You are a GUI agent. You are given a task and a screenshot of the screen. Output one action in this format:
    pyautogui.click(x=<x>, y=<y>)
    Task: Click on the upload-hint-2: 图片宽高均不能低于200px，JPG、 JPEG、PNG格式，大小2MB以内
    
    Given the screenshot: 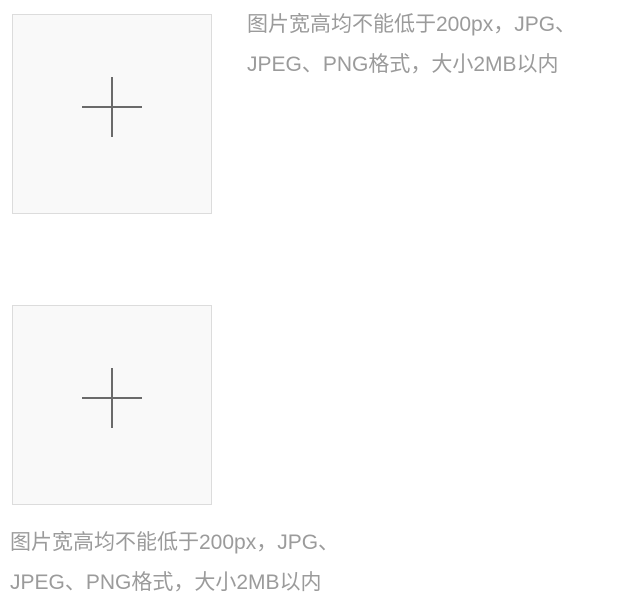 What is the action you would take?
    pyautogui.click(x=174, y=563)
    